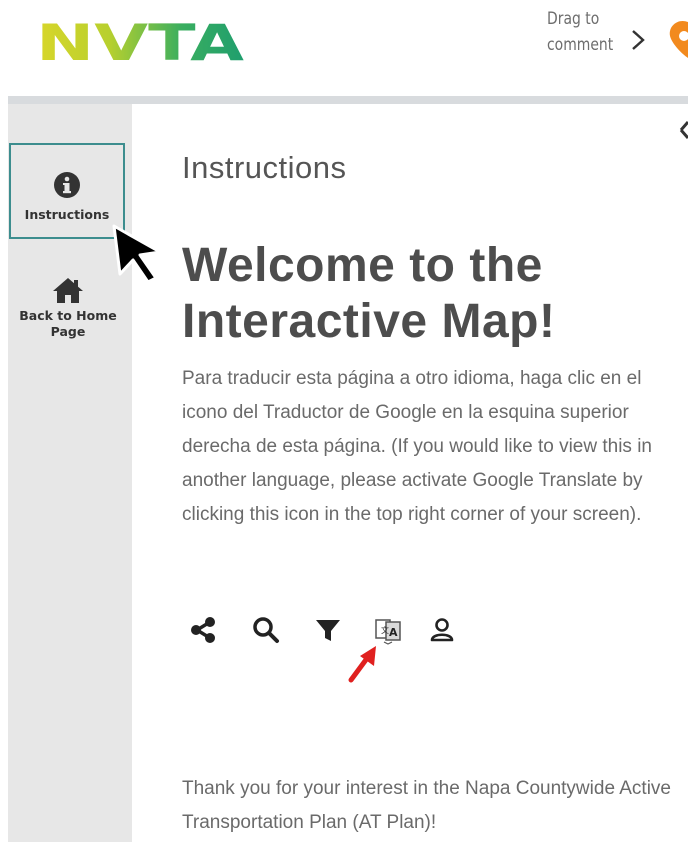 The image size is (688, 842). What do you see at coordinates (362, 664) in the screenshot?
I see `red-arrow-pointer-icon` at bounding box center [362, 664].